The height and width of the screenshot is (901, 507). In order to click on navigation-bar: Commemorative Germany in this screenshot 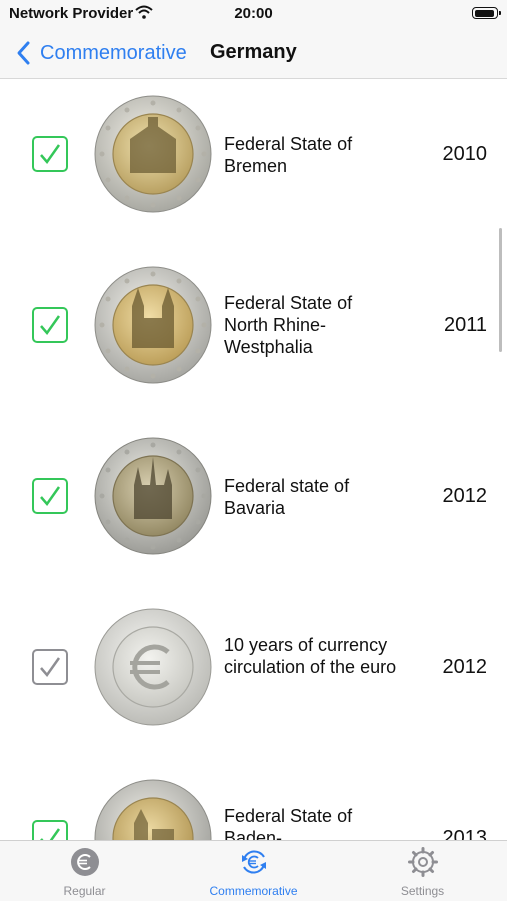, I will do `click(253, 53)`.